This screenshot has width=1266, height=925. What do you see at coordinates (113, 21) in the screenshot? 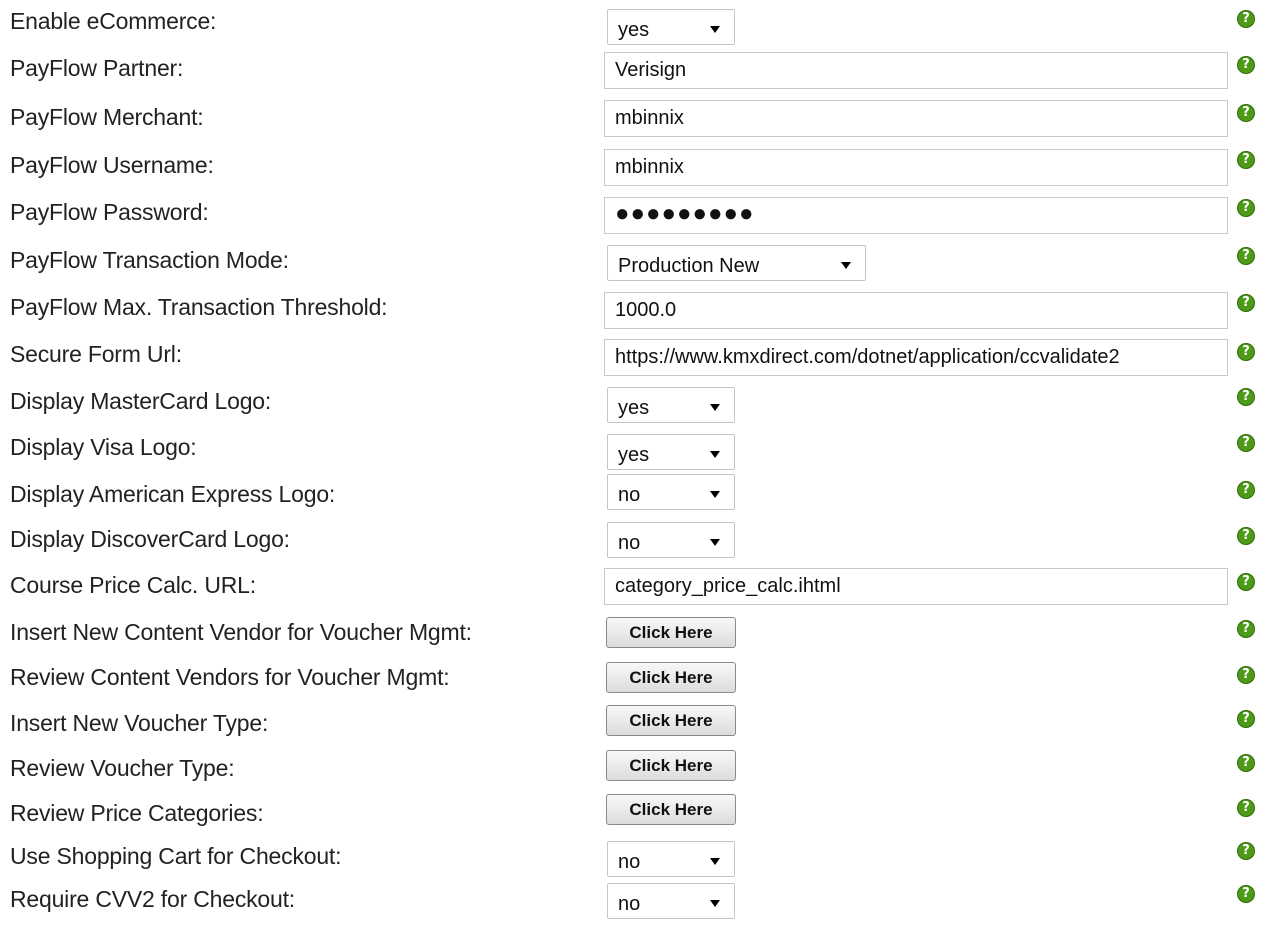
I see `label-enable-ecommerce: Enable eCommerce:` at bounding box center [113, 21].